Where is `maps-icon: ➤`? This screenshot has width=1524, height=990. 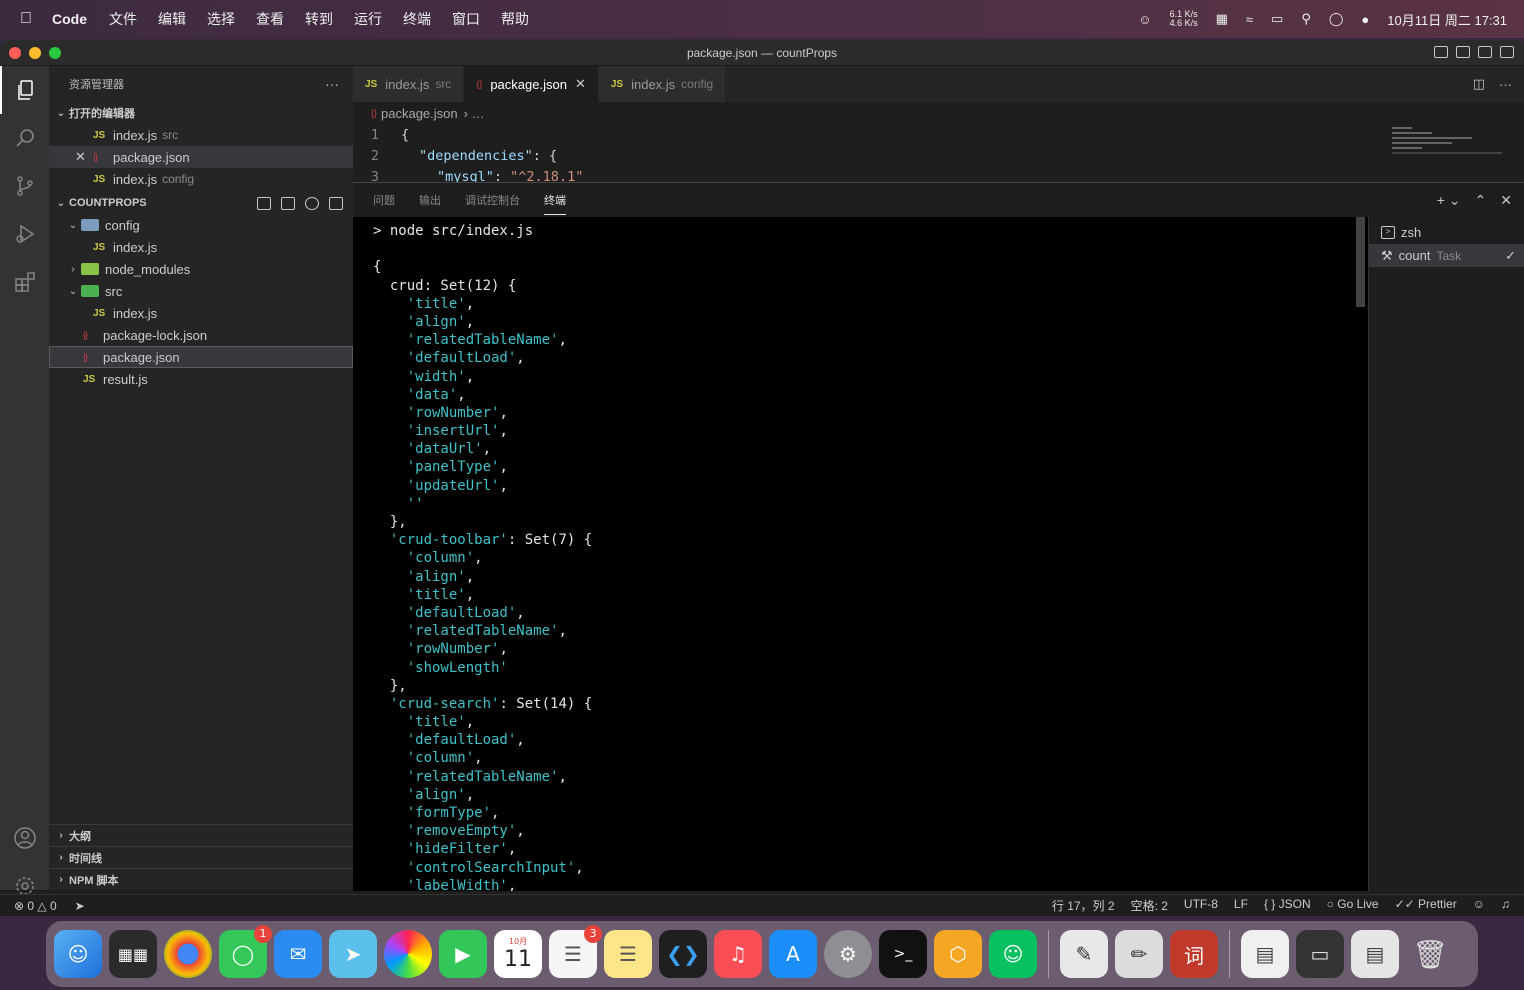
maps-icon: ➤ is located at coordinates (353, 954).